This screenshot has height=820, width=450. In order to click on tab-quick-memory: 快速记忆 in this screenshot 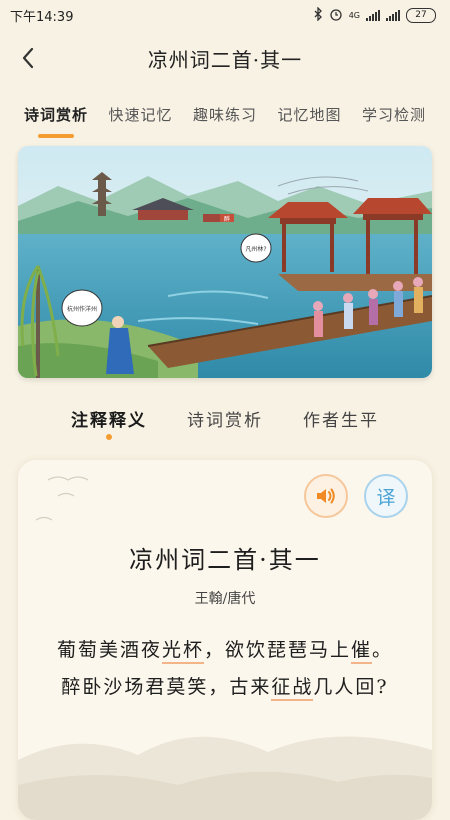, I will do `click(140, 119)`.